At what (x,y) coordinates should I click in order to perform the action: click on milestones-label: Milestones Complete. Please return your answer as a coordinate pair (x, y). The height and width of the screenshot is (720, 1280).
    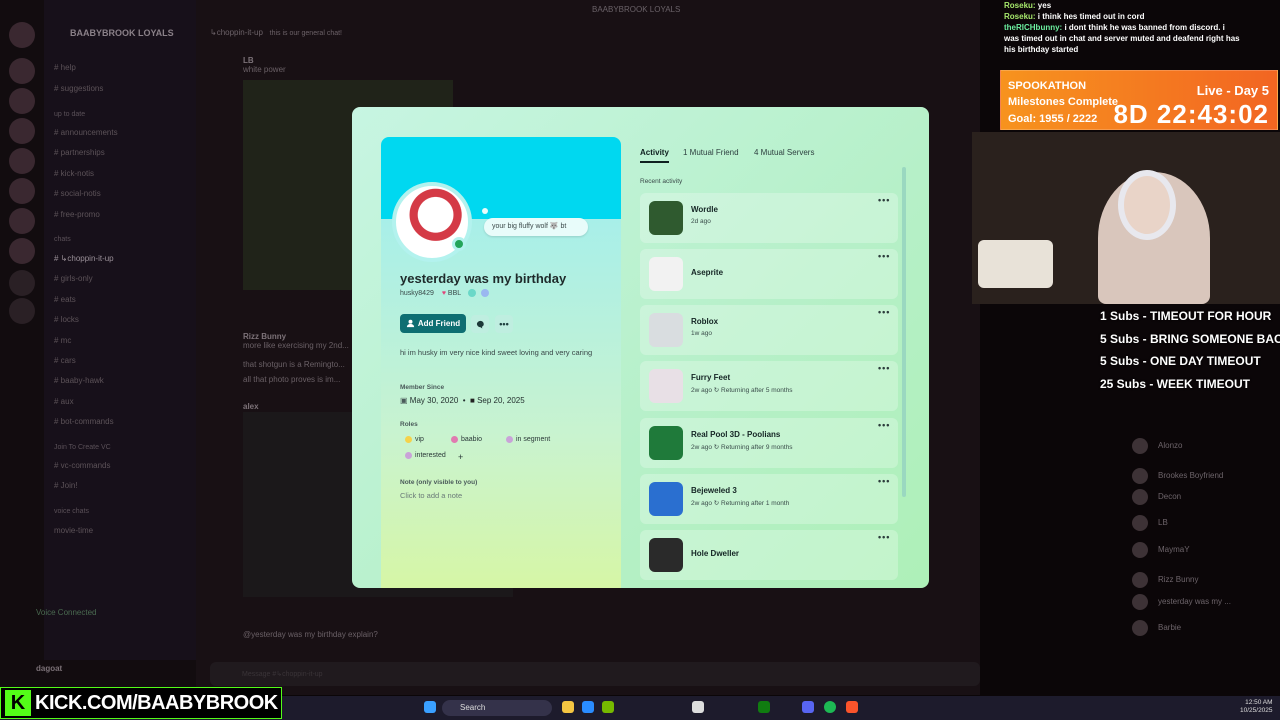
    Looking at the image, I should click on (1063, 102).